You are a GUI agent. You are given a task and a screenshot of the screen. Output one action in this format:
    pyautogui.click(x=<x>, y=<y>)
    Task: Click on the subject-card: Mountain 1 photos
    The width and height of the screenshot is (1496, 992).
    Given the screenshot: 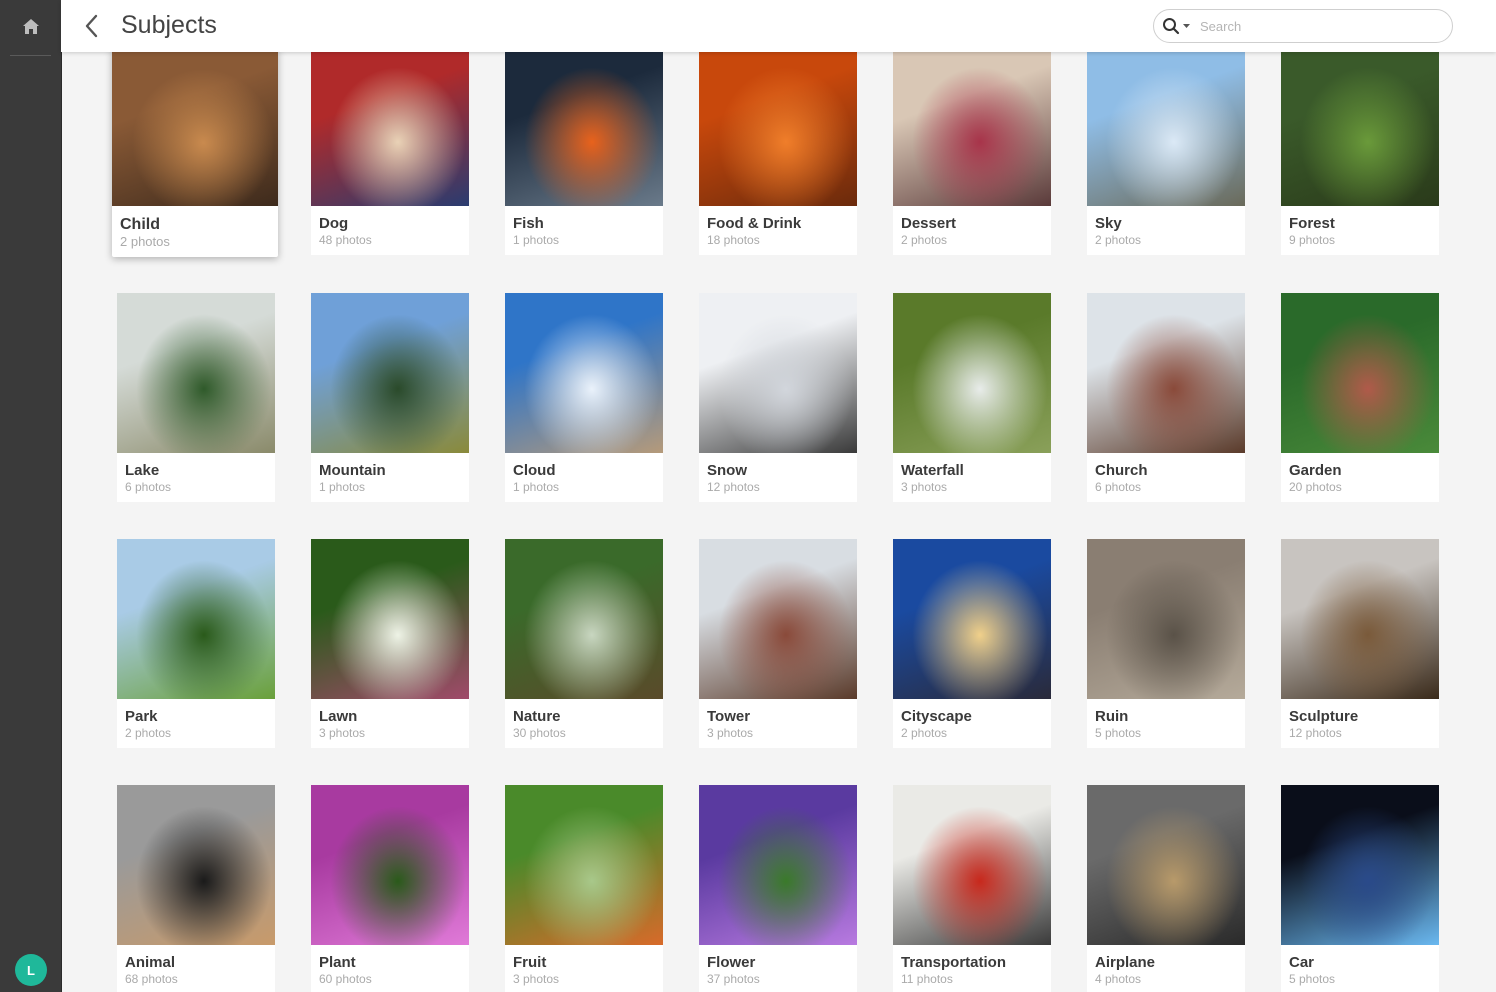 What is the action you would take?
    pyautogui.click(x=390, y=397)
    